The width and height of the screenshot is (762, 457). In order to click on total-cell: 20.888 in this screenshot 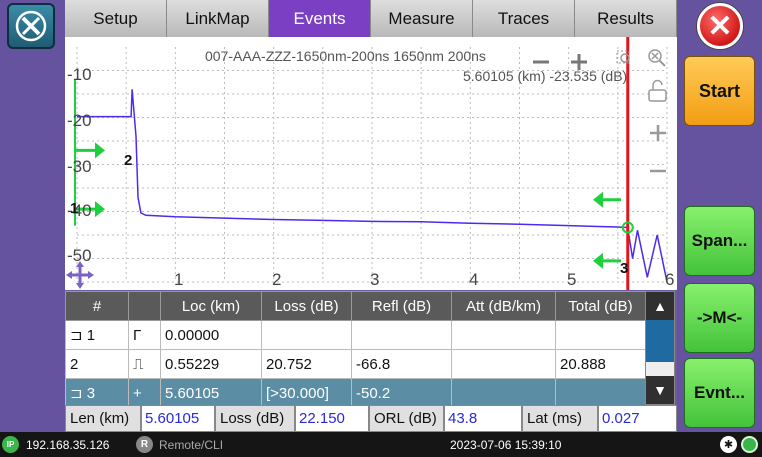, I will do `click(600, 364)`.